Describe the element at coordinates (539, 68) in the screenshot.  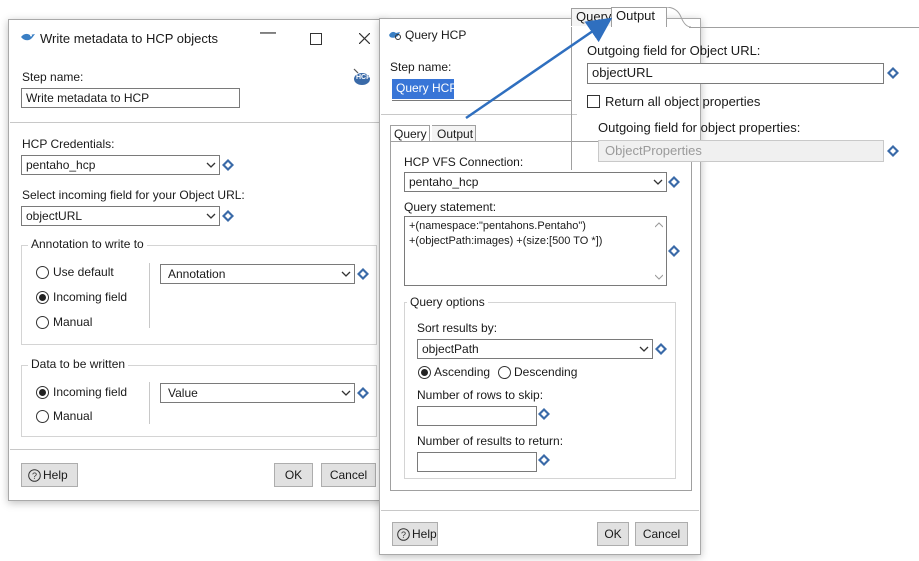
I see `callout-arrow` at that location.